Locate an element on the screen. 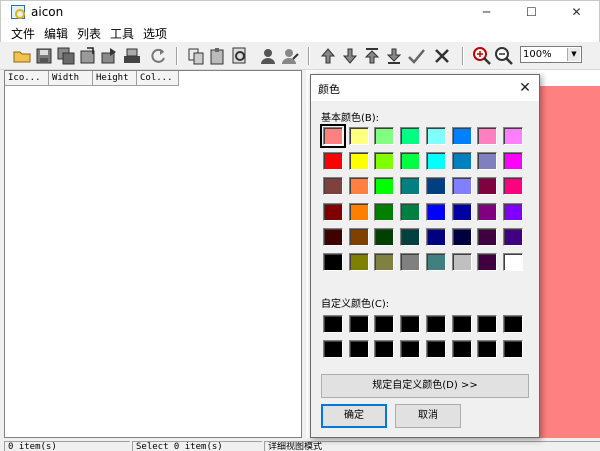 The image size is (600, 451). column-header-width: Width is located at coordinates (71, 78).